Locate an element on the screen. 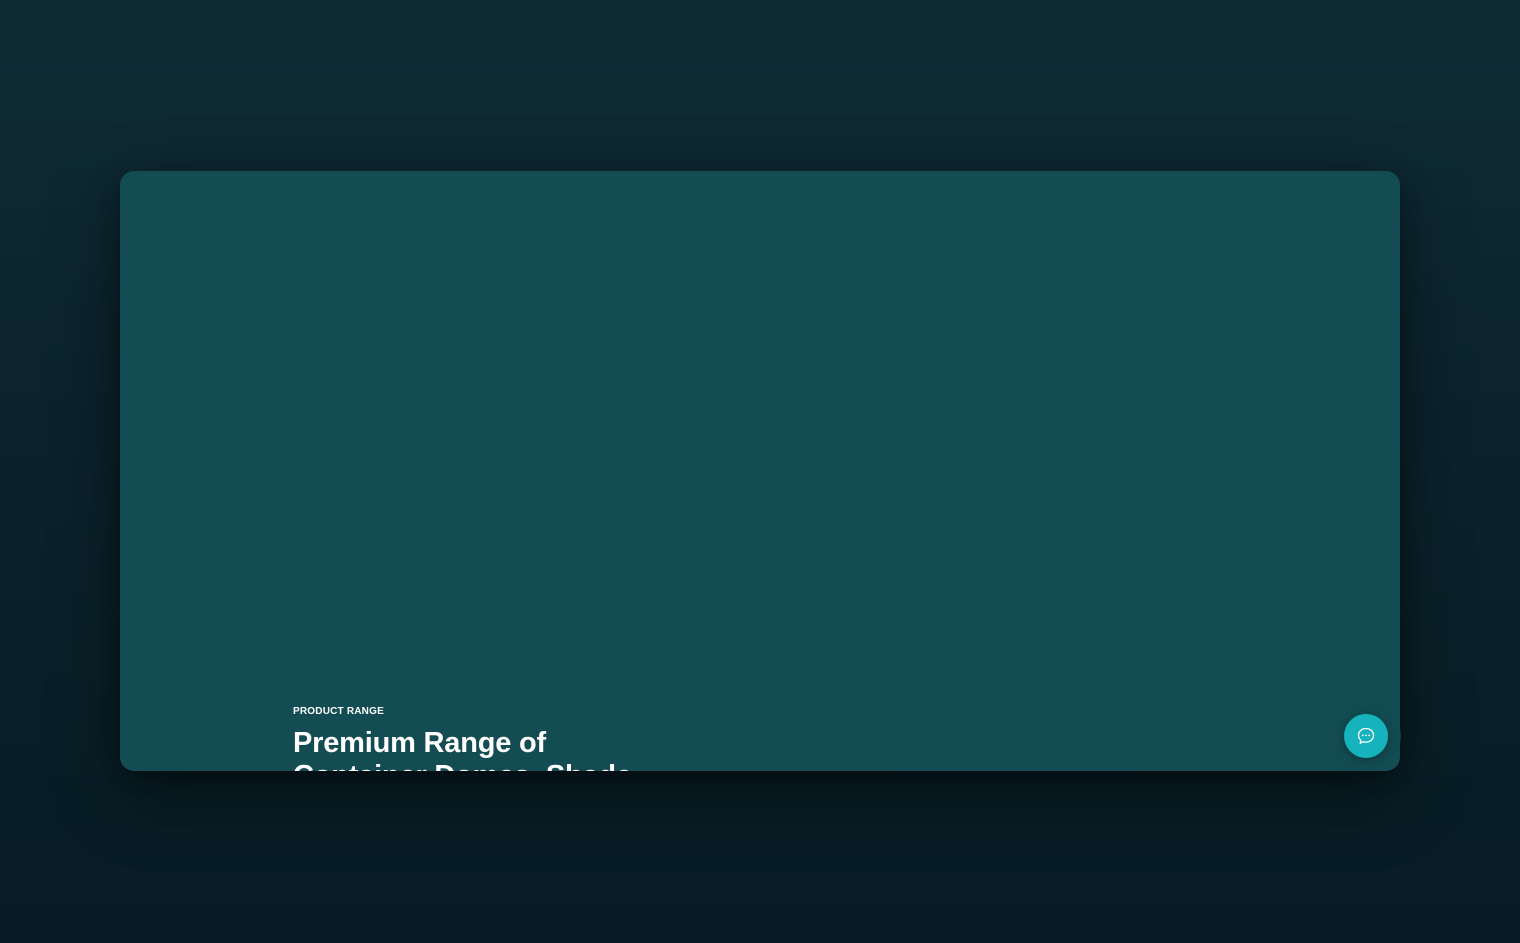  chat-launcher-circle is located at coordinates (1366, 736).